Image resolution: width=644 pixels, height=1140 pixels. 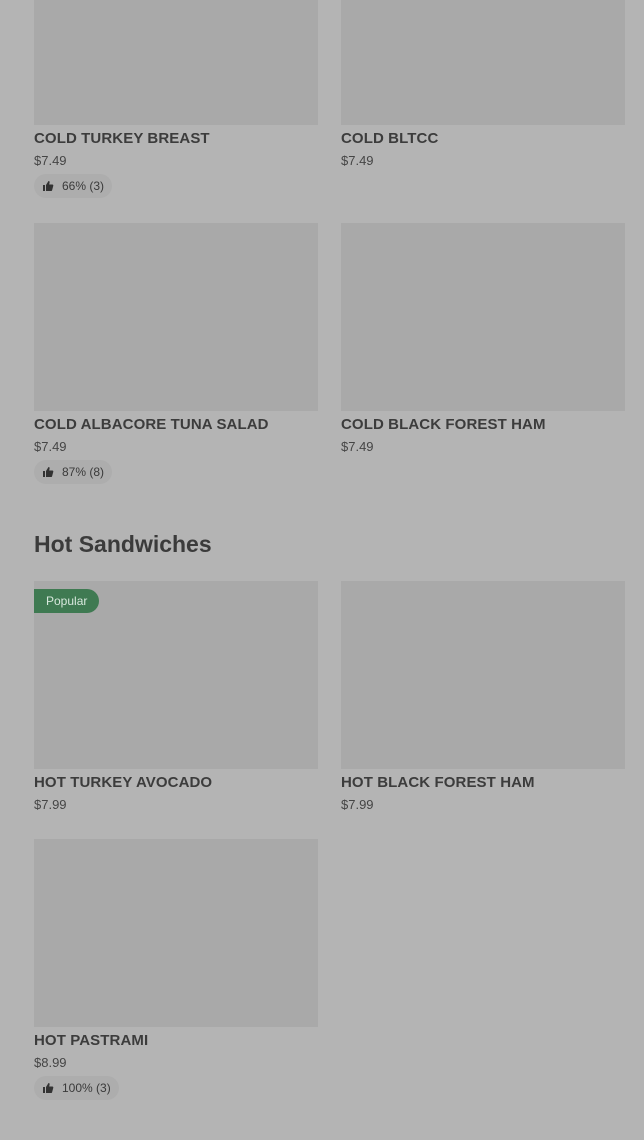 I want to click on rating-text: 66% (3), so click(x=83, y=186).